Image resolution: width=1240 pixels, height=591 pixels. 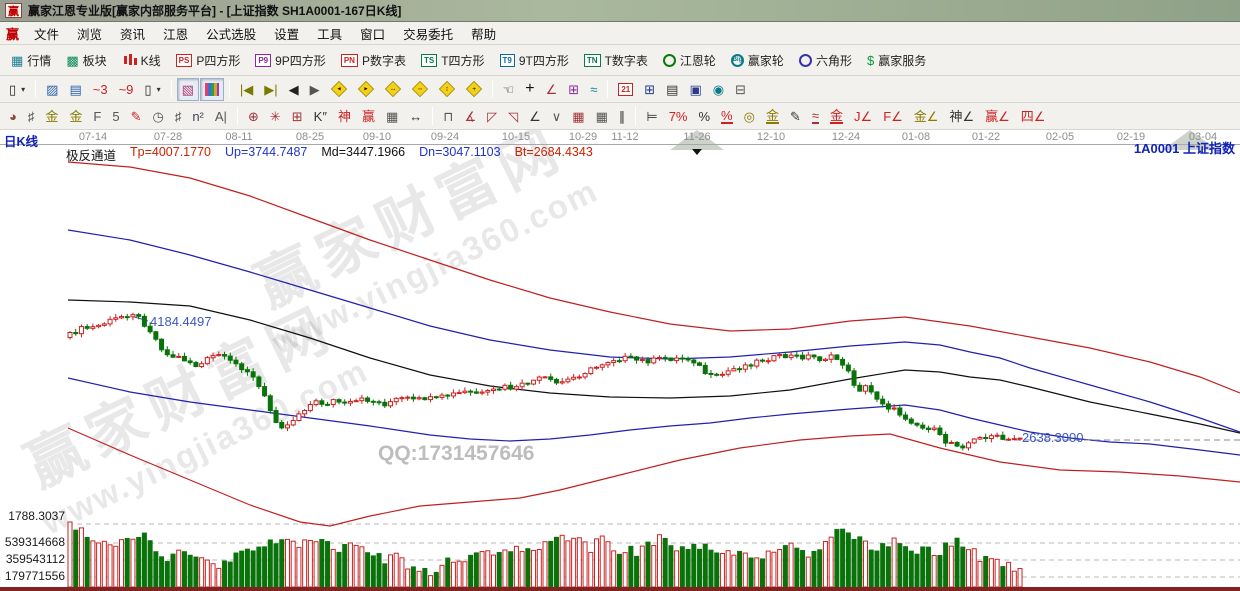 What do you see at coordinates (428, 33) in the screenshot?
I see `menu-item-9: 交易委托` at bounding box center [428, 33].